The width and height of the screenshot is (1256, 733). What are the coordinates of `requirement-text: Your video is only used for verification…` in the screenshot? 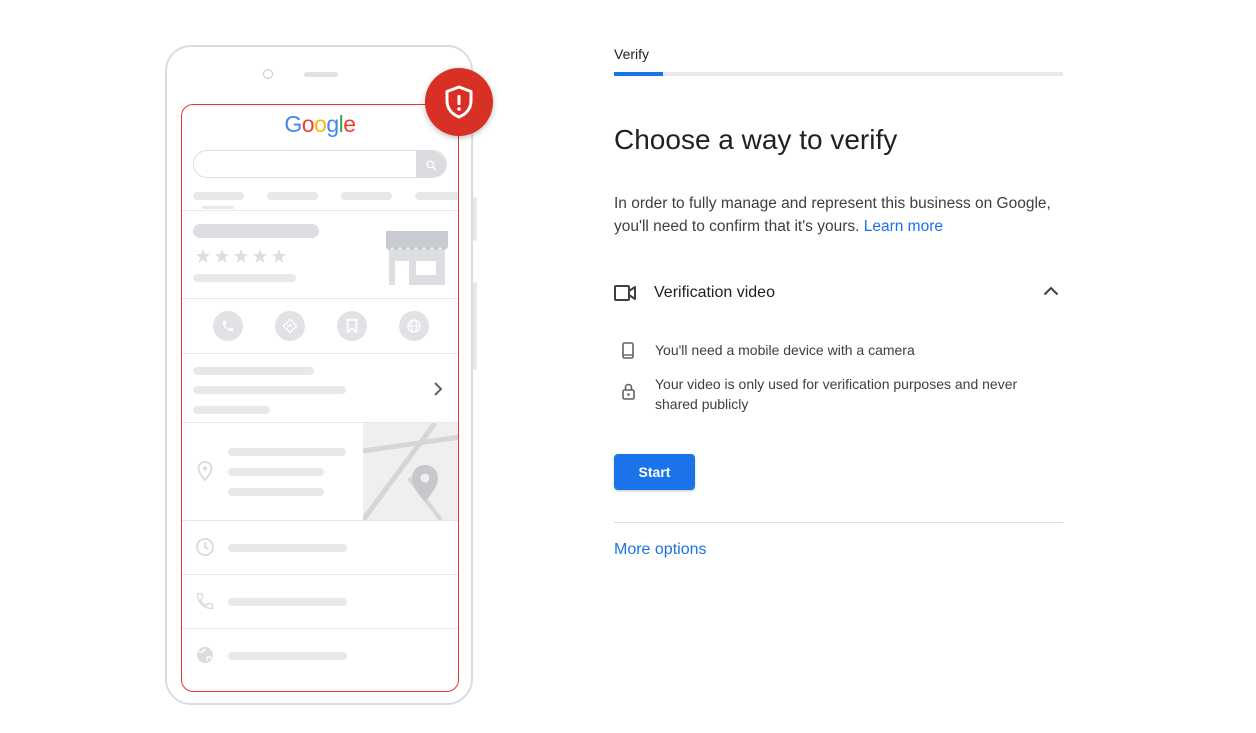 It's located at (836, 394).